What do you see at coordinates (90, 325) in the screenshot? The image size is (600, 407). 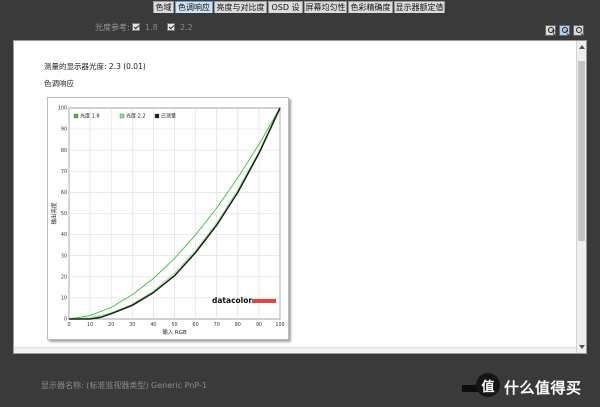 I see `x-tick-label-1: 10` at bounding box center [90, 325].